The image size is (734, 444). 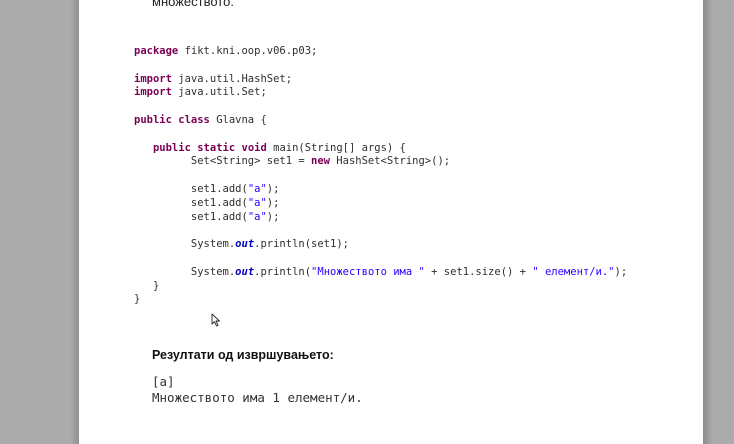 What do you see at coordinates (200, 119) in the screenshot?
I see `code-line-class: public class Glavna {` at bounding box center [200, 119].